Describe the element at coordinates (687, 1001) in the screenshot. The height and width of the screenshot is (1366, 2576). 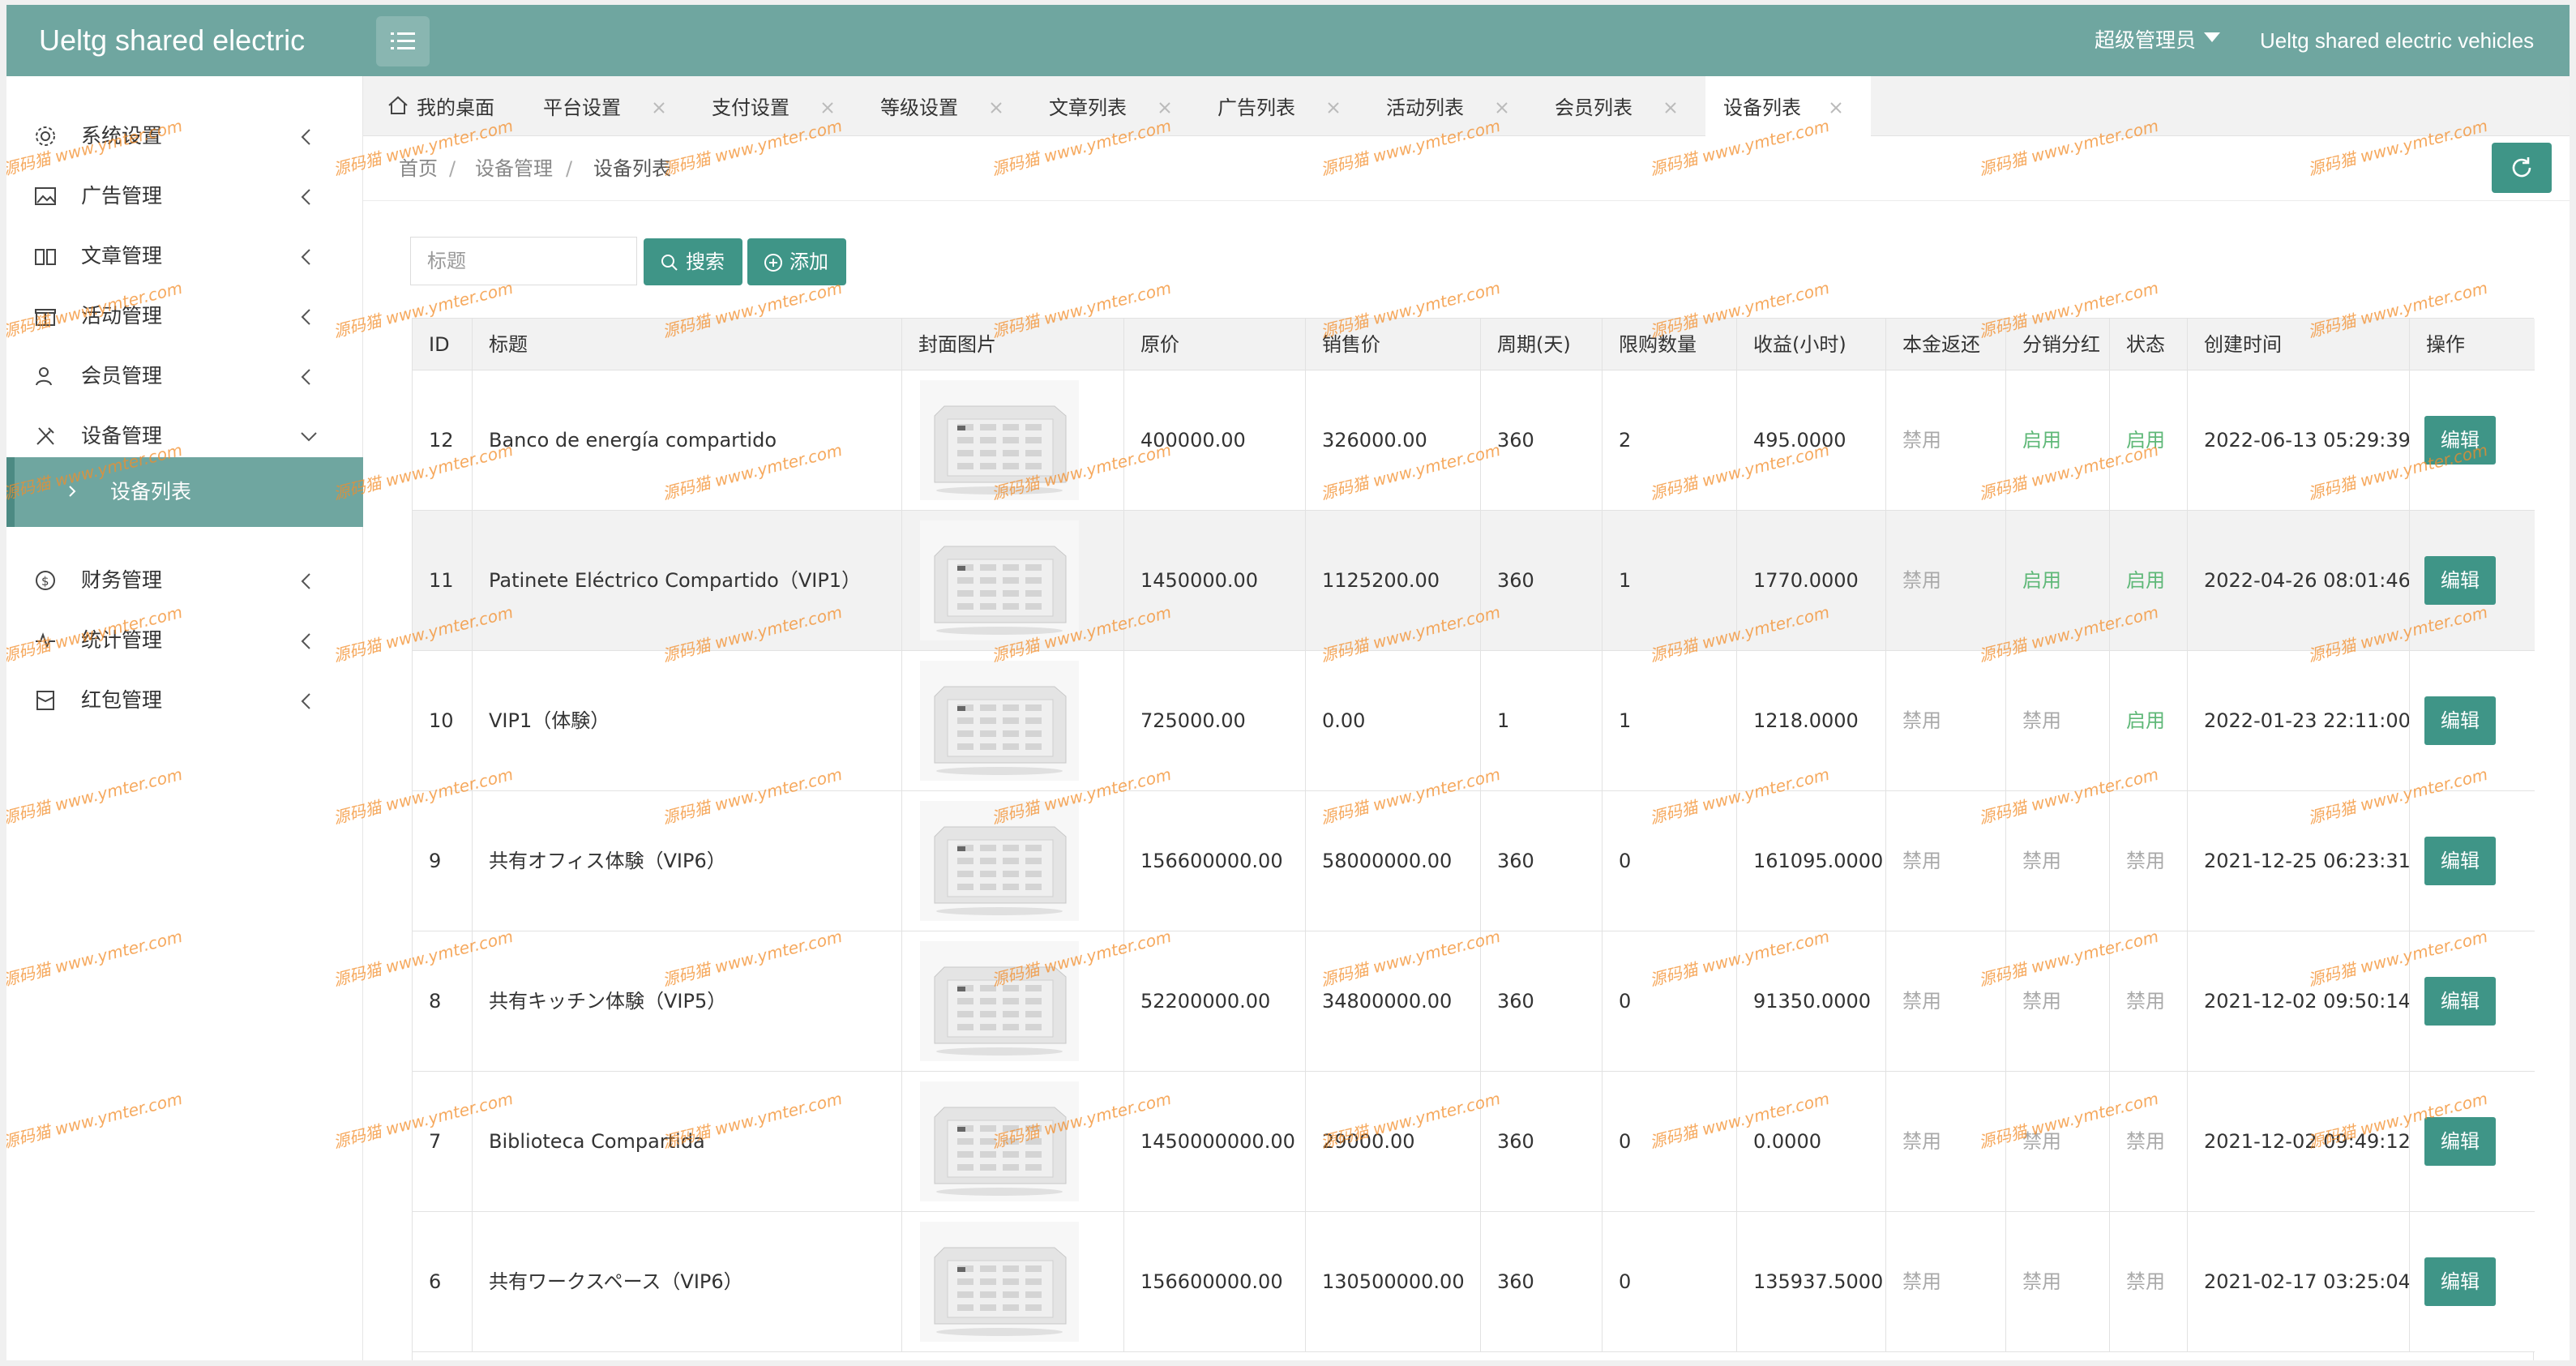
I see `cell-title: 共有キッチン体験（VIP5）` at that location.